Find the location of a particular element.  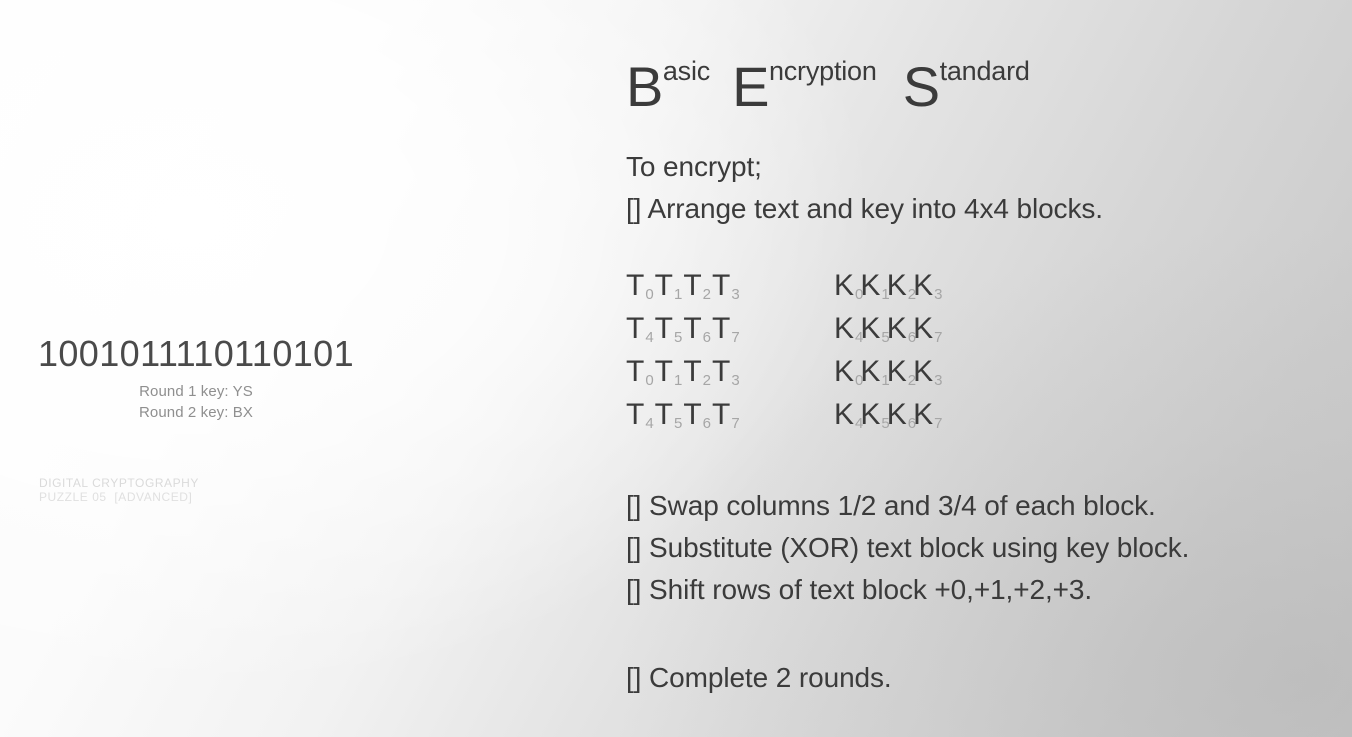

text-block-subscript: 5 is located at coordinates (678, 423).